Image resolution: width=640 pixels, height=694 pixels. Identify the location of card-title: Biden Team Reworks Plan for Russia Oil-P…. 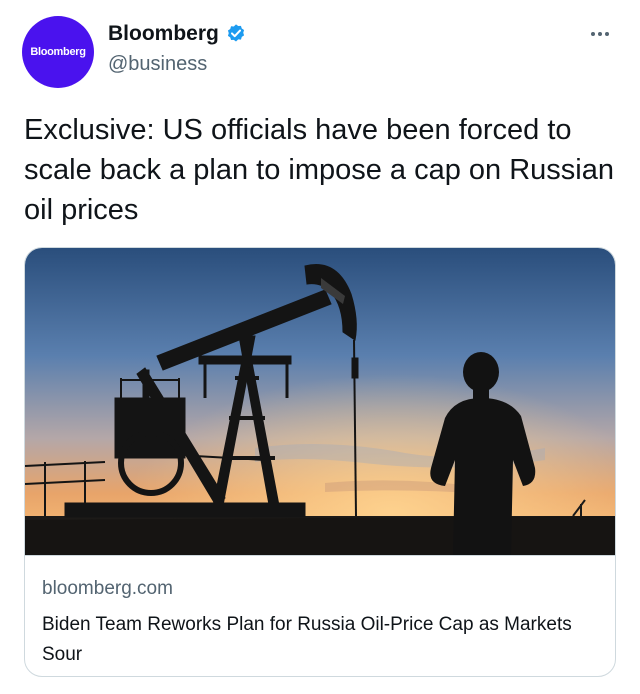
(307, 639).